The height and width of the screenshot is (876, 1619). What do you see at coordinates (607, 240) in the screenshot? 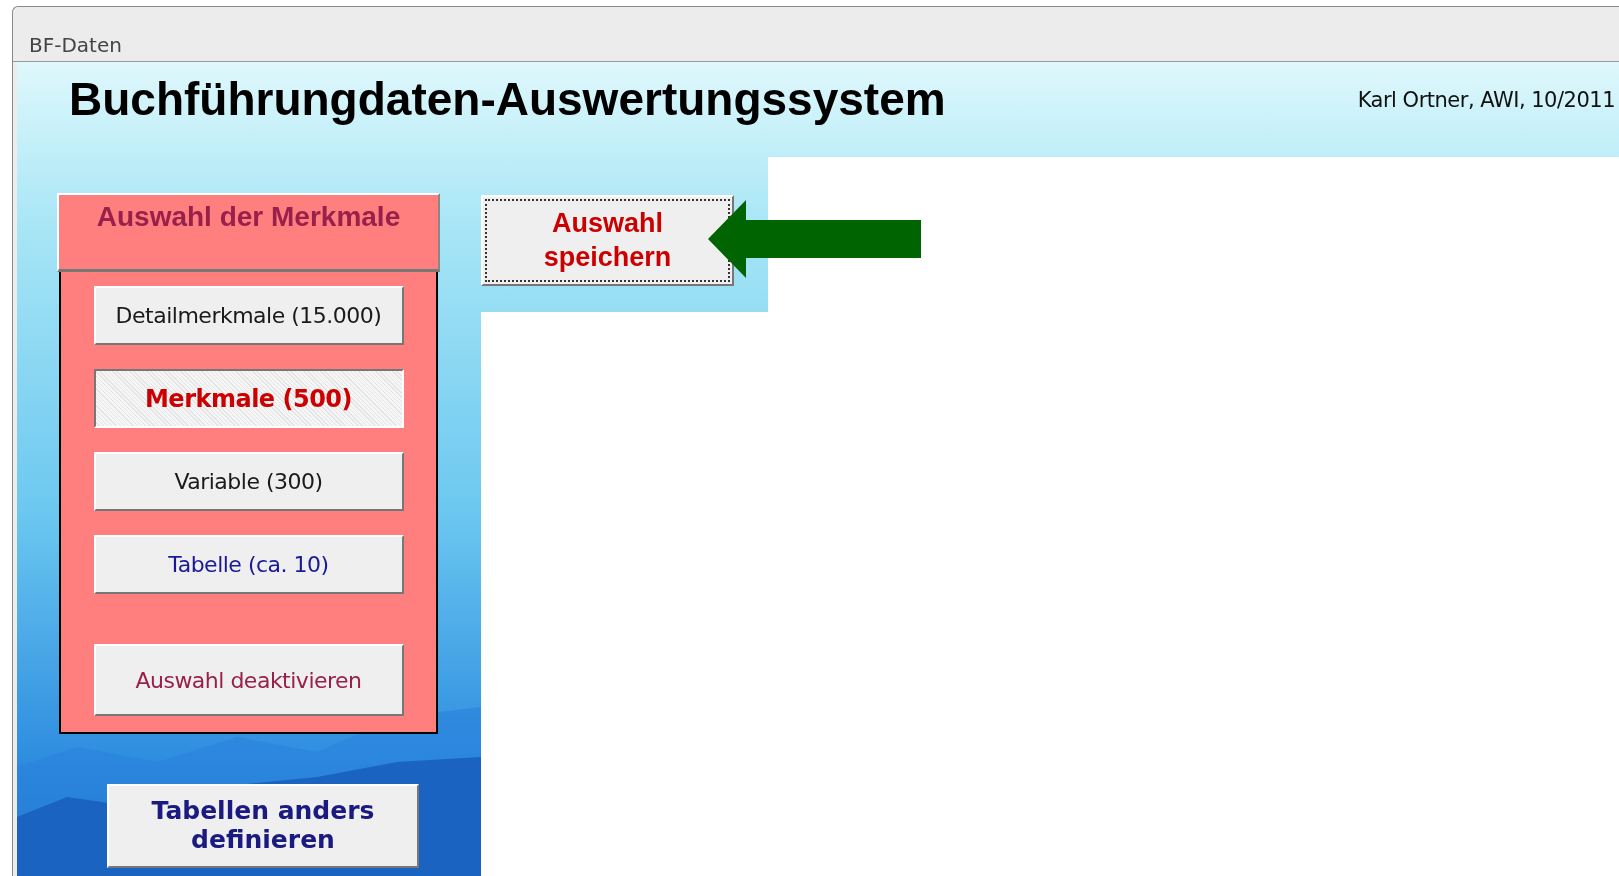
I see `save-button: Auswahl speichern` at bounding box center [607, 240].